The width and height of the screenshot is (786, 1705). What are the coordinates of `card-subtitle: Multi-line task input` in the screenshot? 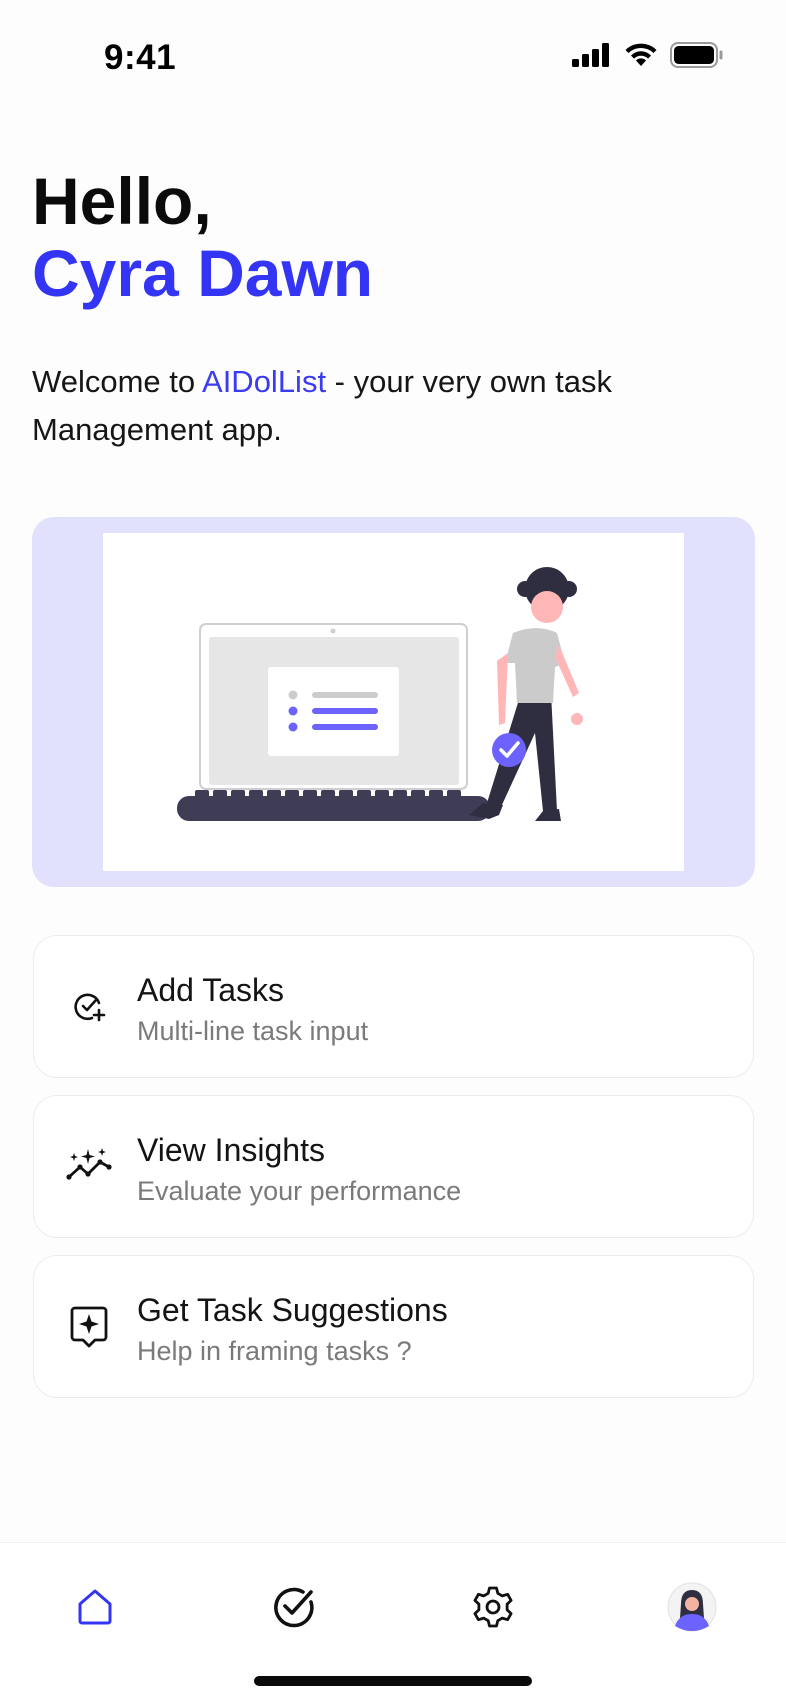 It's located at (253, 1031).